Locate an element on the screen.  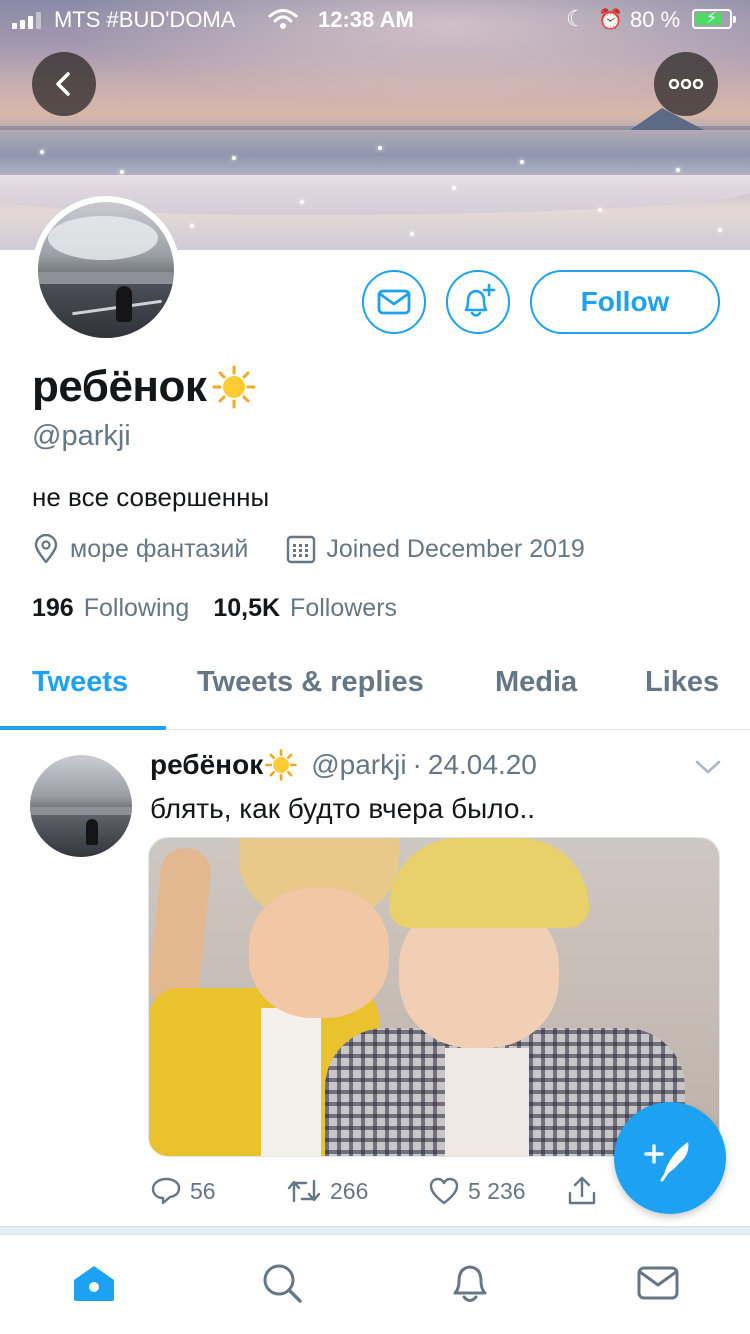
photo-person-left-face is located at coordinates (319, 953).